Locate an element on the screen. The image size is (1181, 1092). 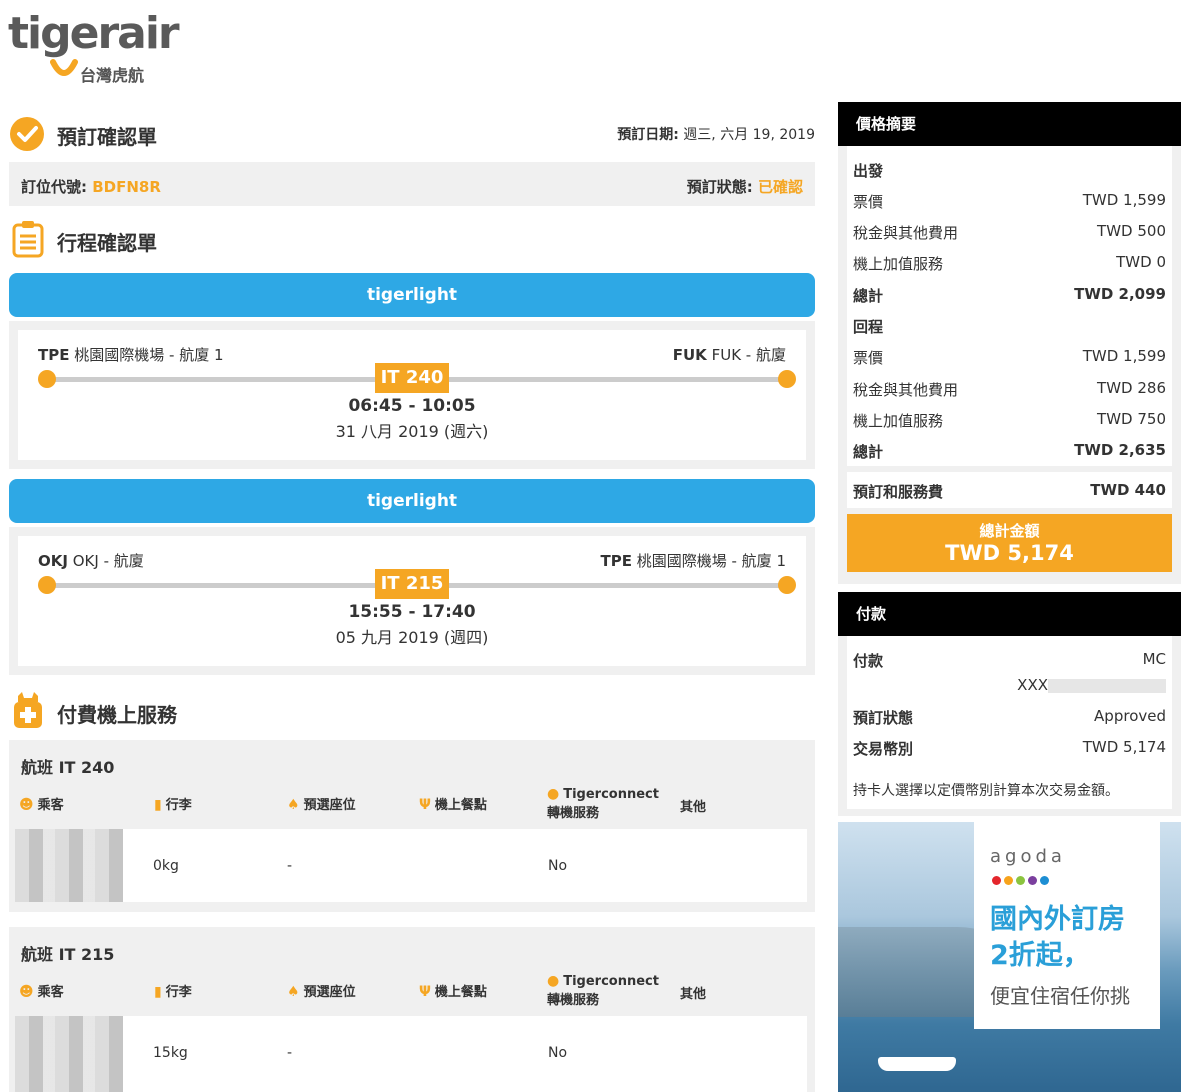
flight-date: 05 九月 2019 (週四) is located at coordinates (412, 637).